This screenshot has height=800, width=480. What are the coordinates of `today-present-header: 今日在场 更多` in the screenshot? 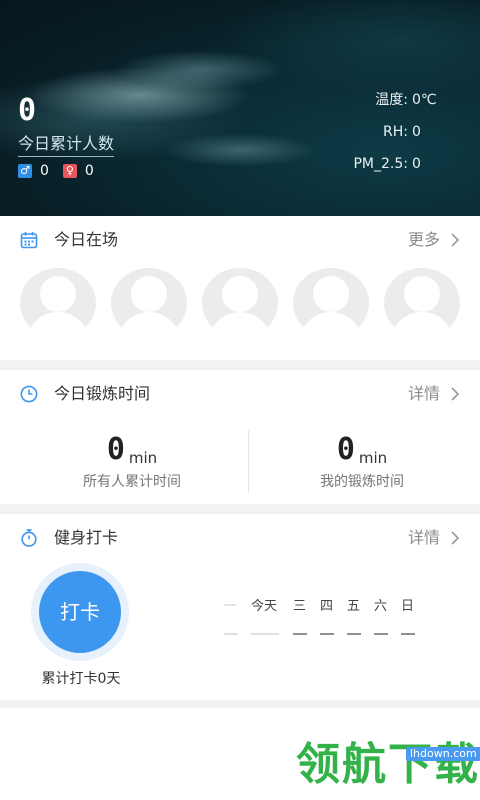 It's located at (240, 240).